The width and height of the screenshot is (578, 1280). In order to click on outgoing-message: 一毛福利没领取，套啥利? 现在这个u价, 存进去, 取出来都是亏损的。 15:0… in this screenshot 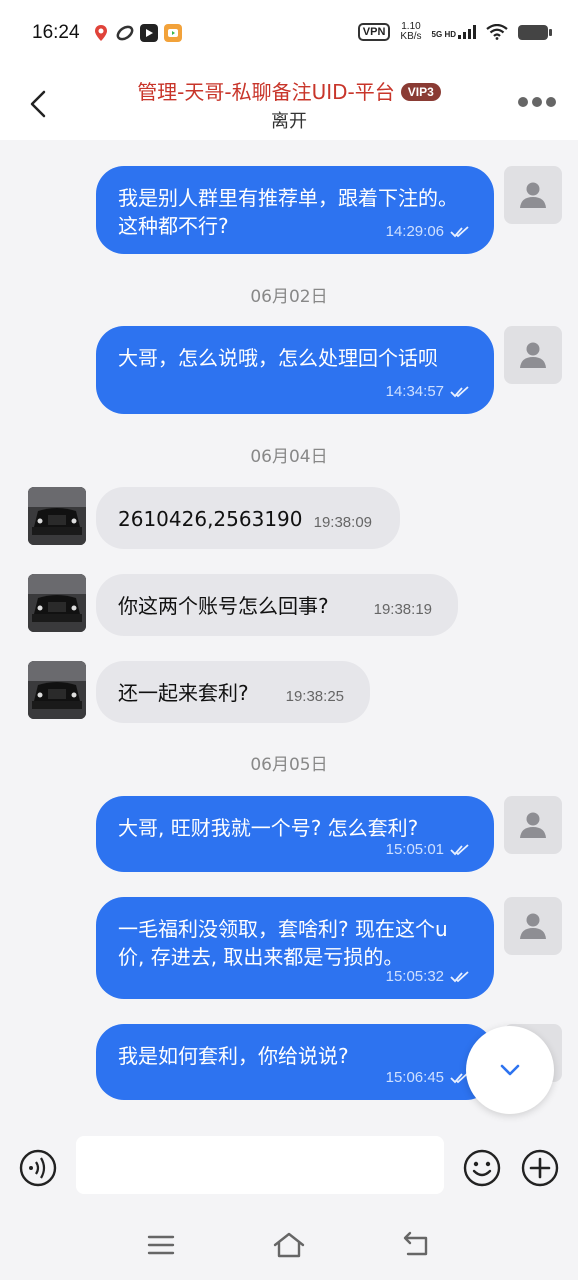, I will do `click(295, 948)`.